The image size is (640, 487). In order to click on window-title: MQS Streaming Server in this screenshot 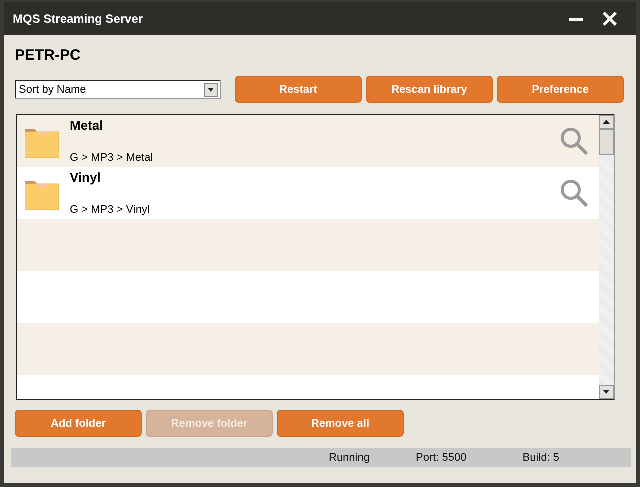, I will do `click(78, 19)`.